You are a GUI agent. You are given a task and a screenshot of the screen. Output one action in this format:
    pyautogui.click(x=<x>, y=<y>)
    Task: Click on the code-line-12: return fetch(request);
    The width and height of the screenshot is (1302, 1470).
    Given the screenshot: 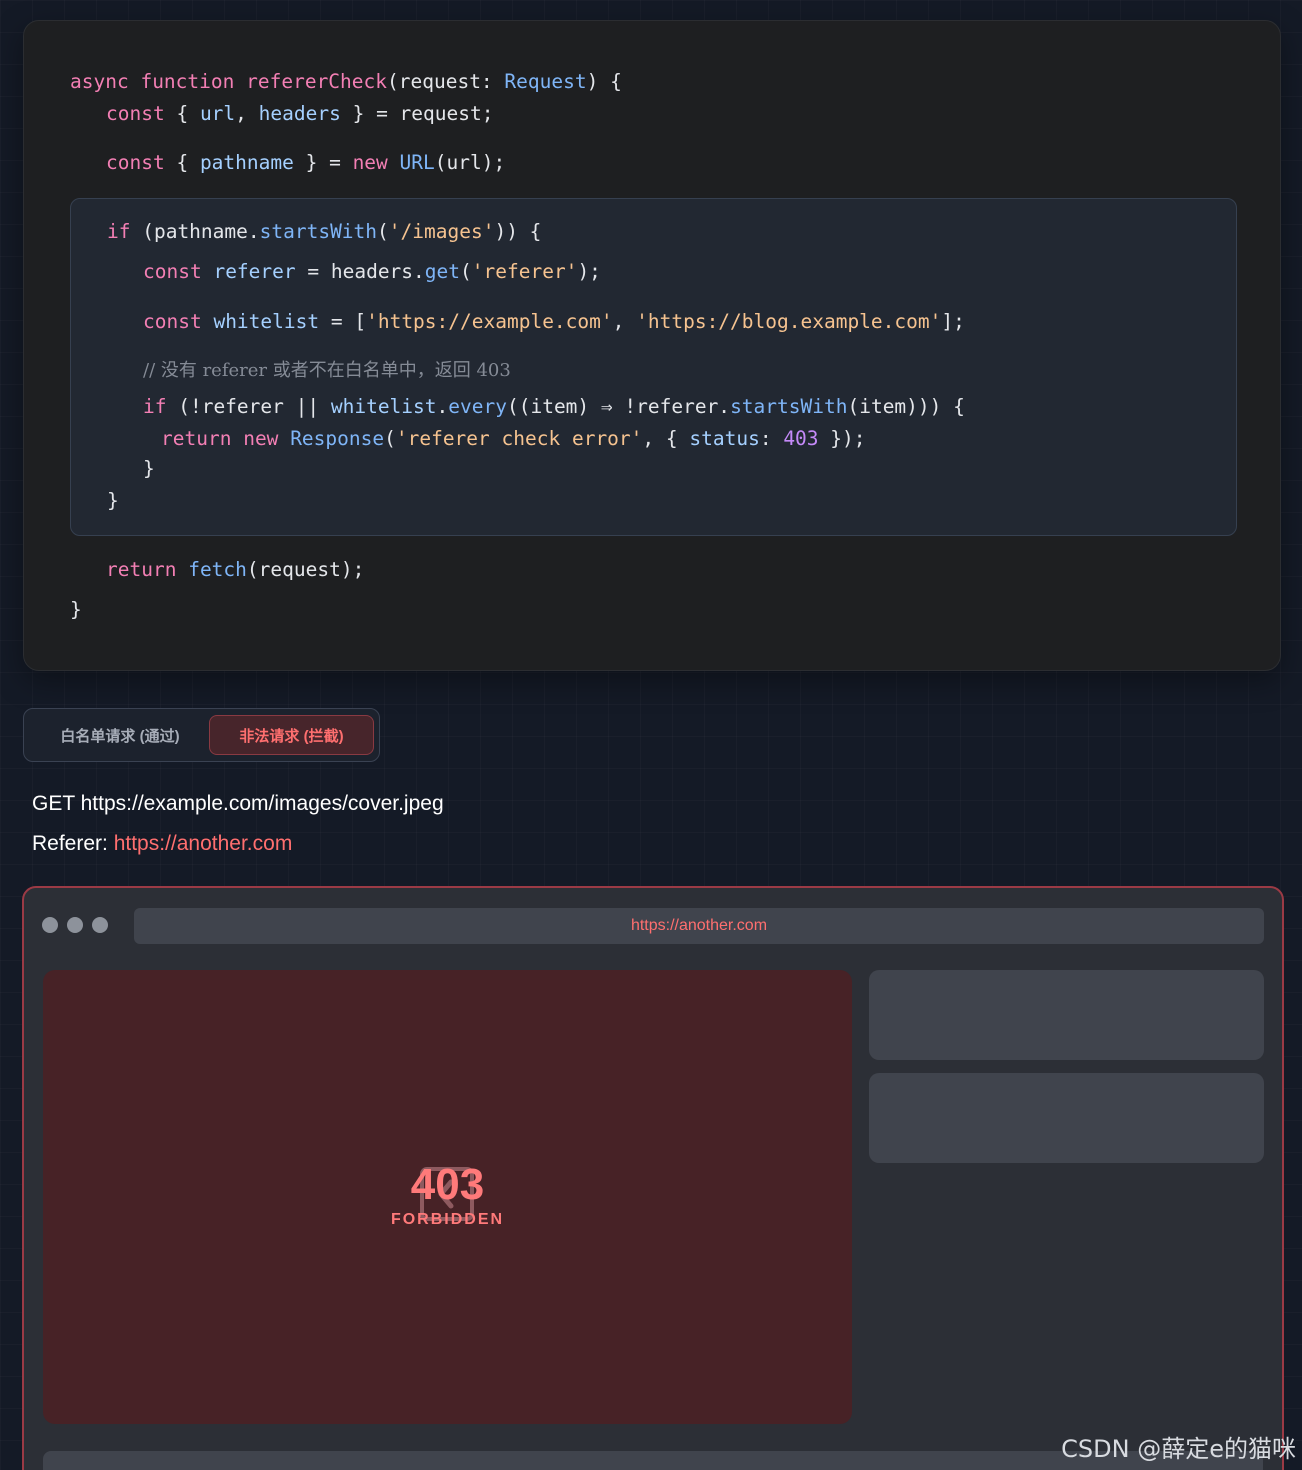 What is the action you would take?
    pyautogui.click(x=235, y=569)
    